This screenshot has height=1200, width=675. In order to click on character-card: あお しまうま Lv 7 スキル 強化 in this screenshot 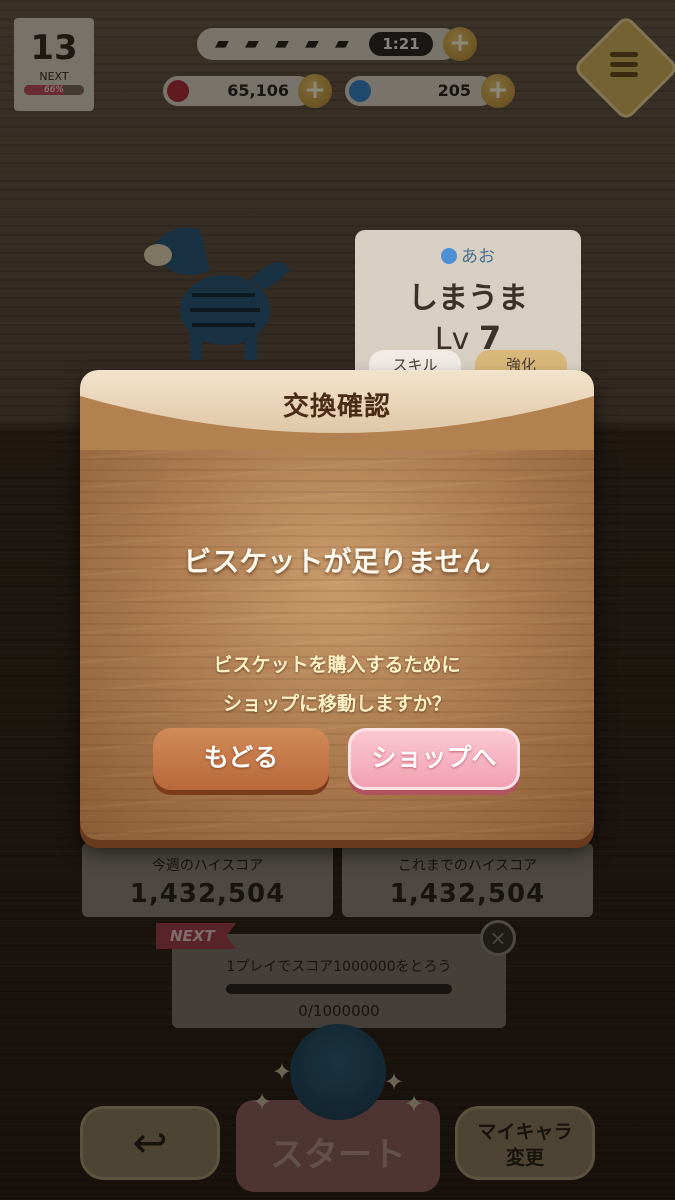, I will do `click(468, 305)`.